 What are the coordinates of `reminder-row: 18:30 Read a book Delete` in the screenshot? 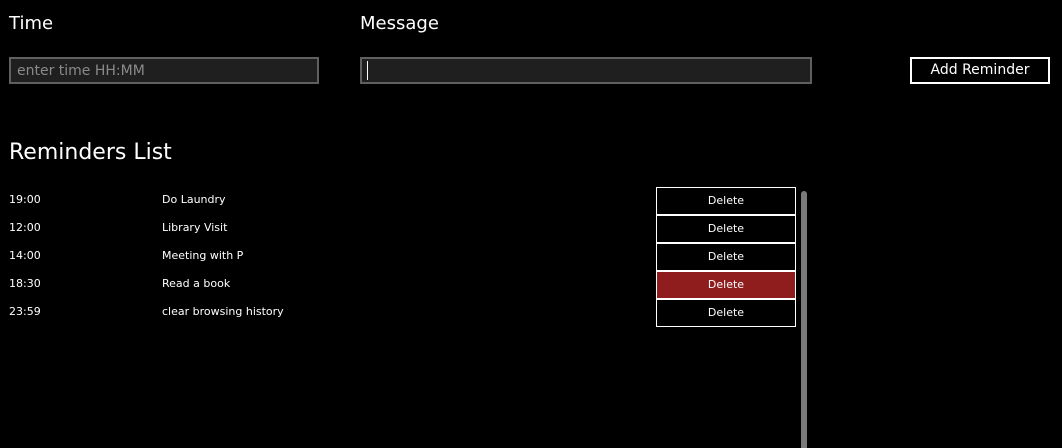 It's located at (400, 284).